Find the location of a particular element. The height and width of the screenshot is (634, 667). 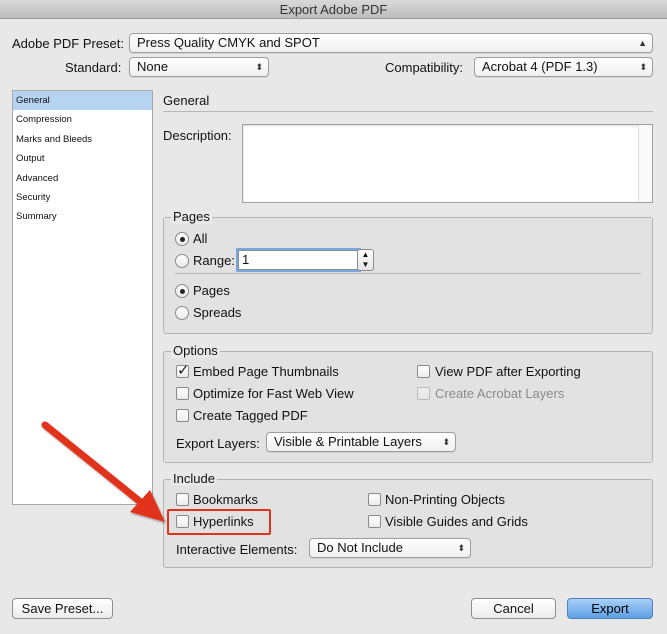

cancel-button: Cancel is located at coordinates (513, 608).